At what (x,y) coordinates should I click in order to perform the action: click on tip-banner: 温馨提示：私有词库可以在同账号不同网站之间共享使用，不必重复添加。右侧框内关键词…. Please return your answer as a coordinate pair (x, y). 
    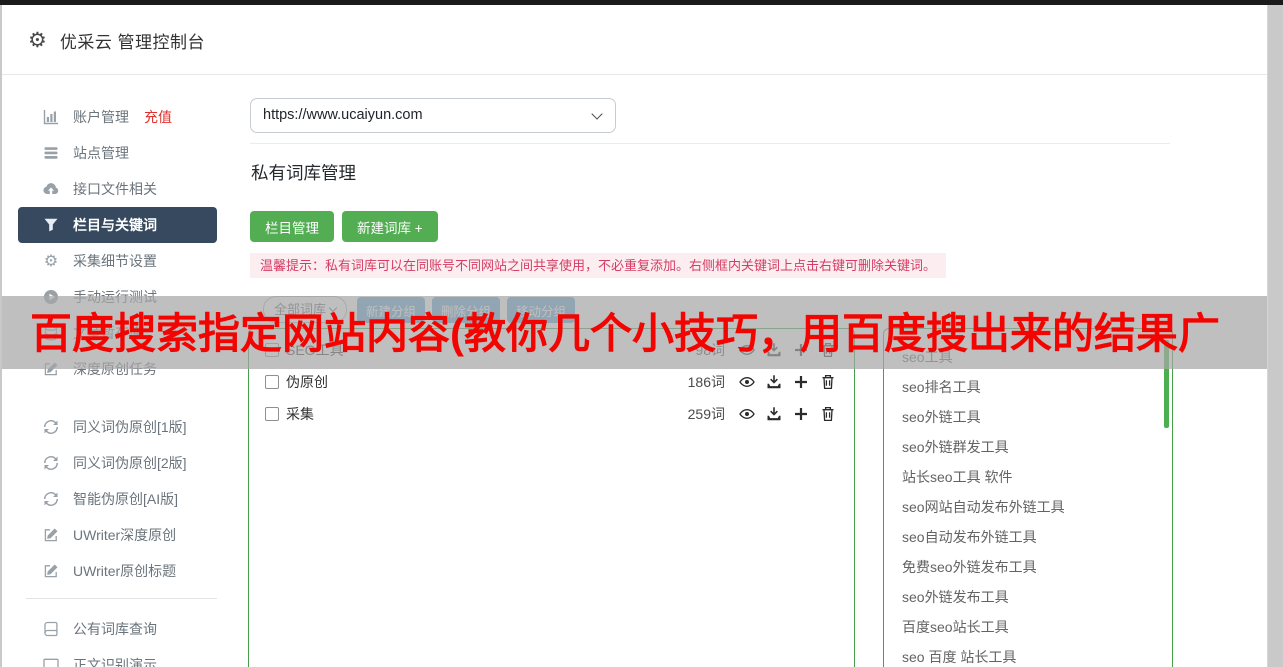
    Looking at the image, I should click on (598, 265).